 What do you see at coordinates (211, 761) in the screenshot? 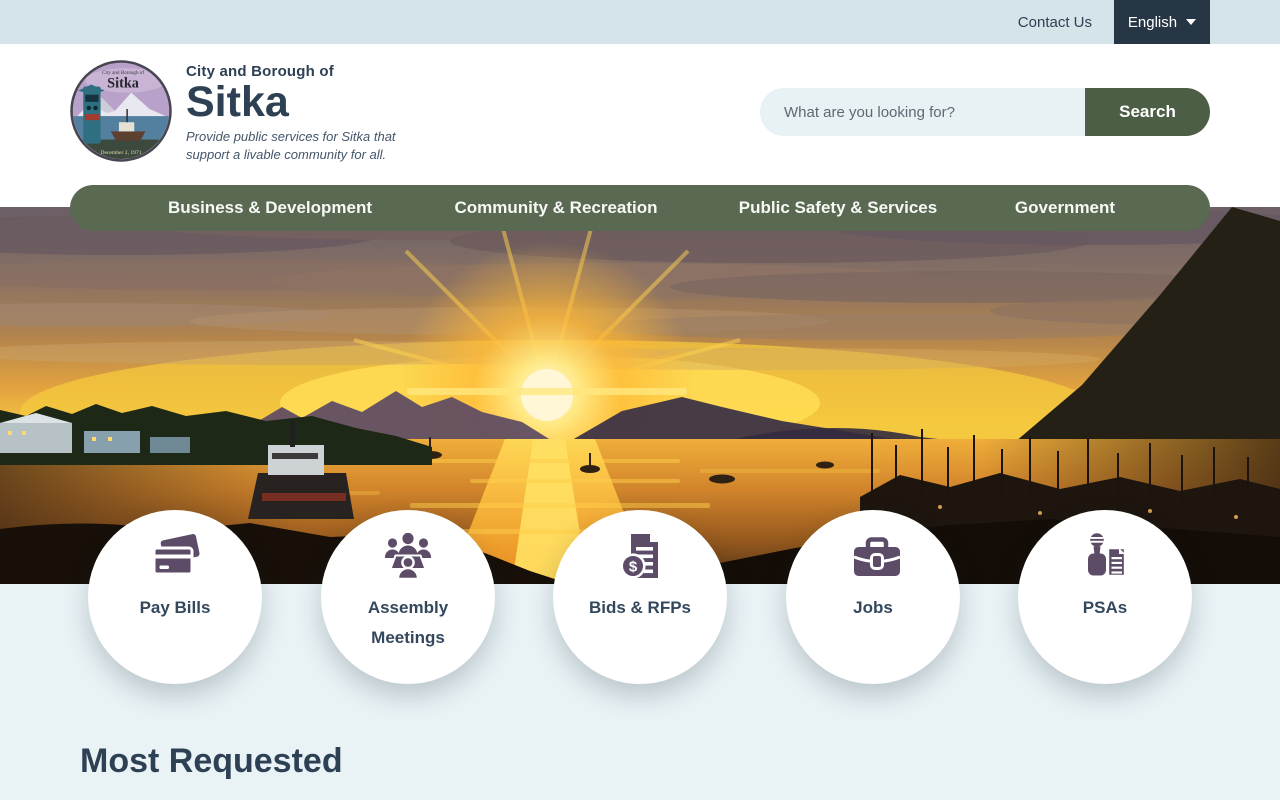
I see `section-title-most-requested: Most Requested` at bounding box center [211, 761].